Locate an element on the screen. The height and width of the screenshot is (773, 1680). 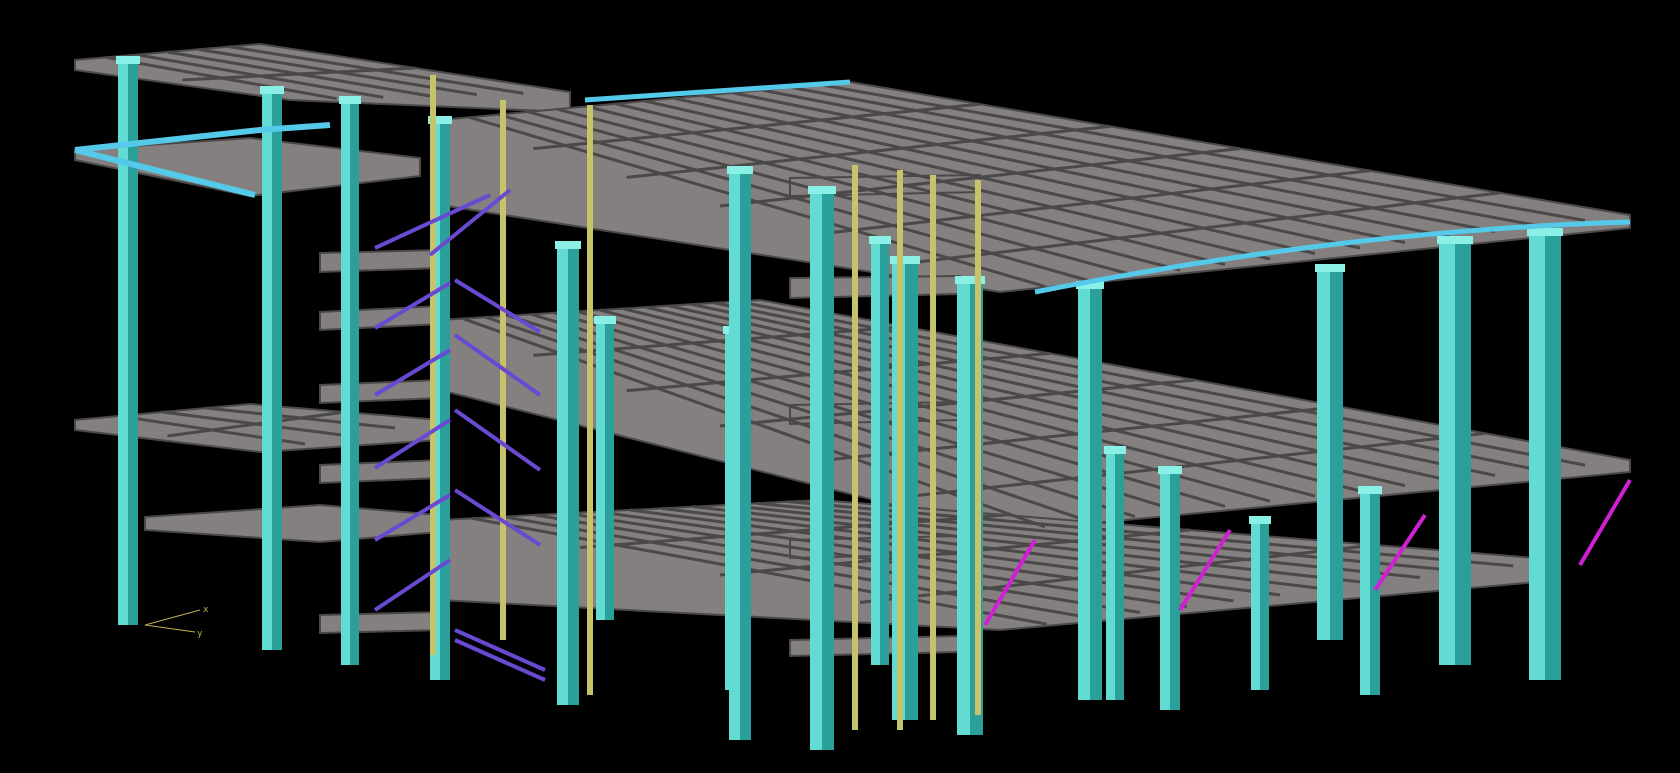
ucs-axis-icon: x y is located at coordinates (176, 622).